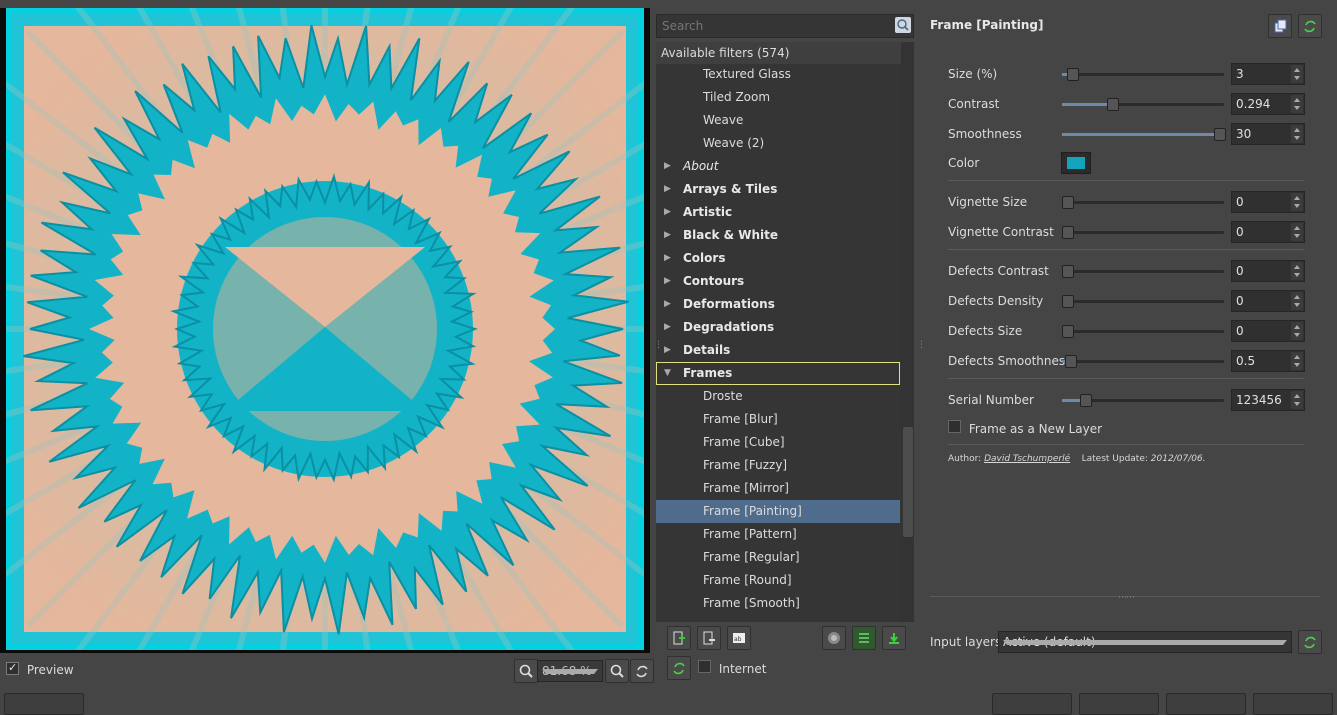  I want to click on defects-density-row: Defects Density 0, so click(1128, 301).